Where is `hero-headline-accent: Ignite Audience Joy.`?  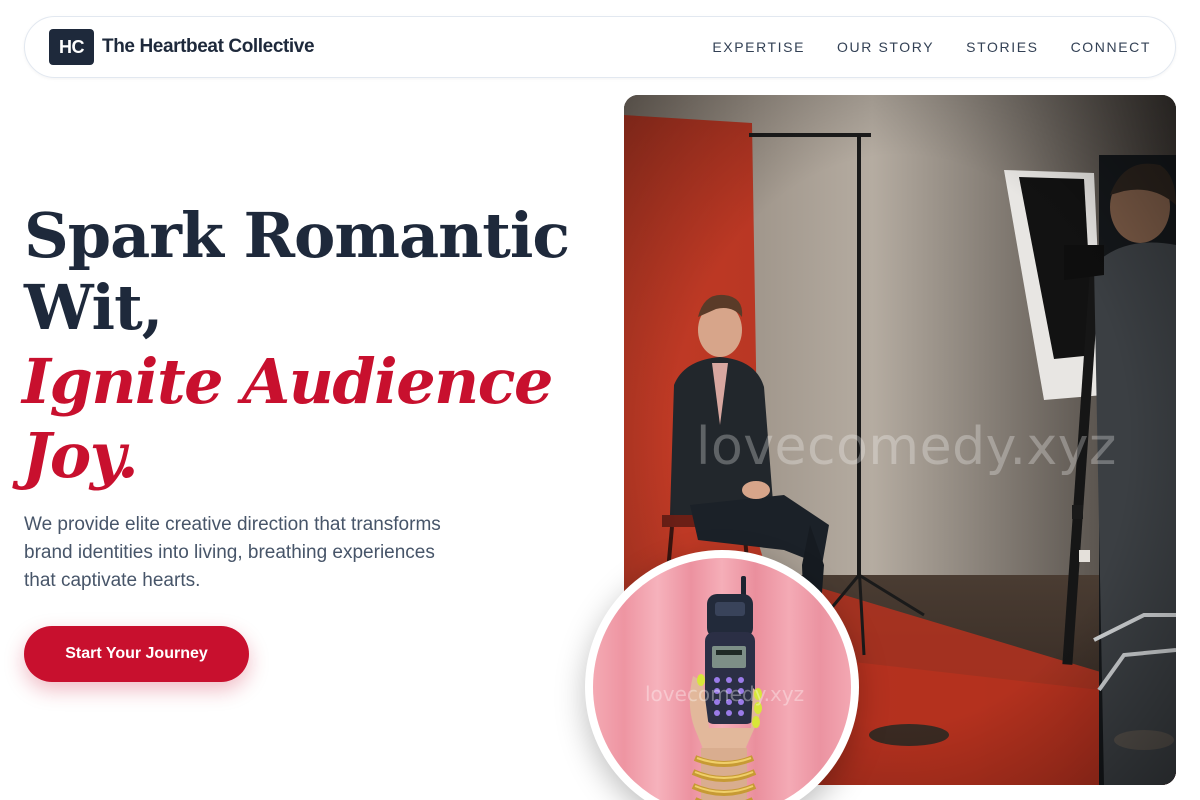 hero-headline-accent: Ignite Audience Joy. is located at coordinates (312, 419).